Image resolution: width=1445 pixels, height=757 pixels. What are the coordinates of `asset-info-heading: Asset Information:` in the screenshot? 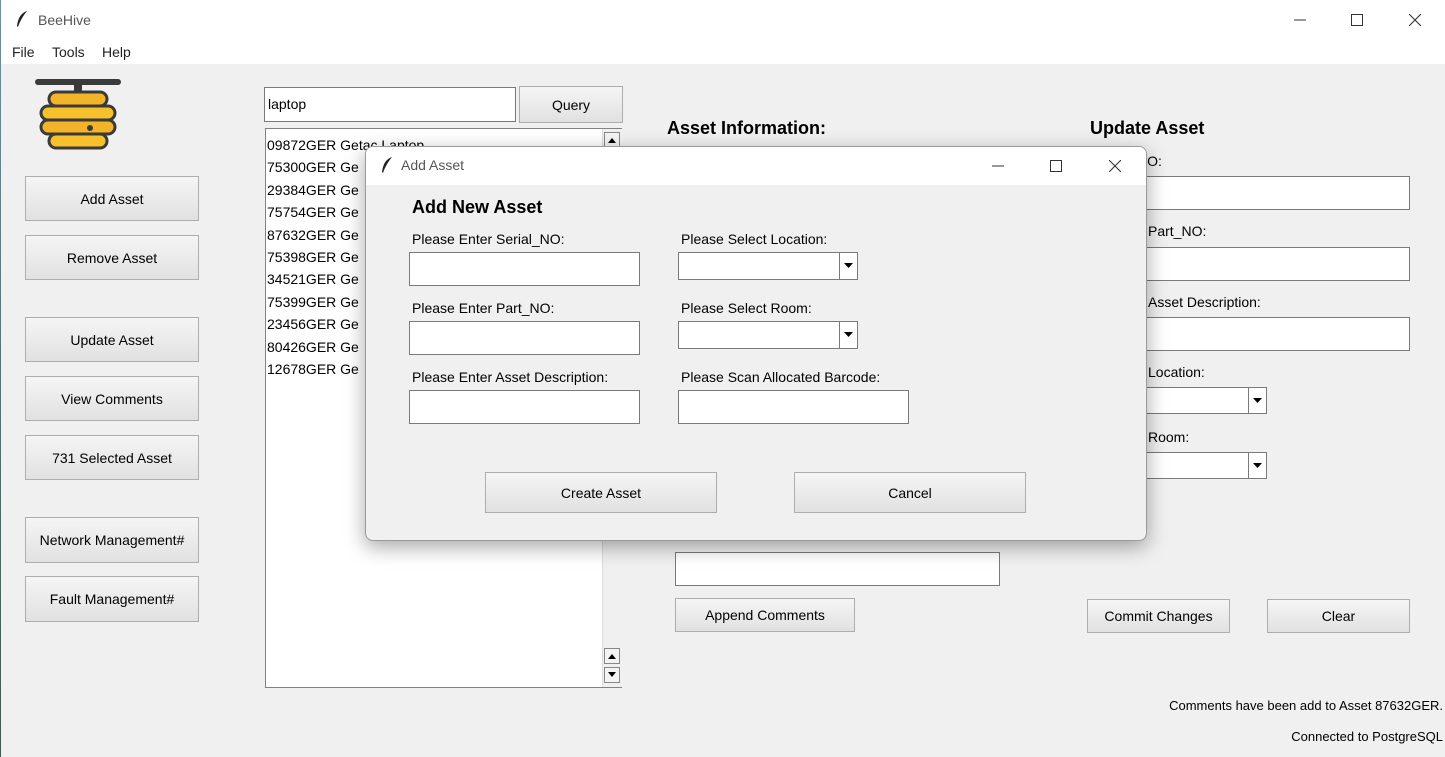 It's located at (747, 128).